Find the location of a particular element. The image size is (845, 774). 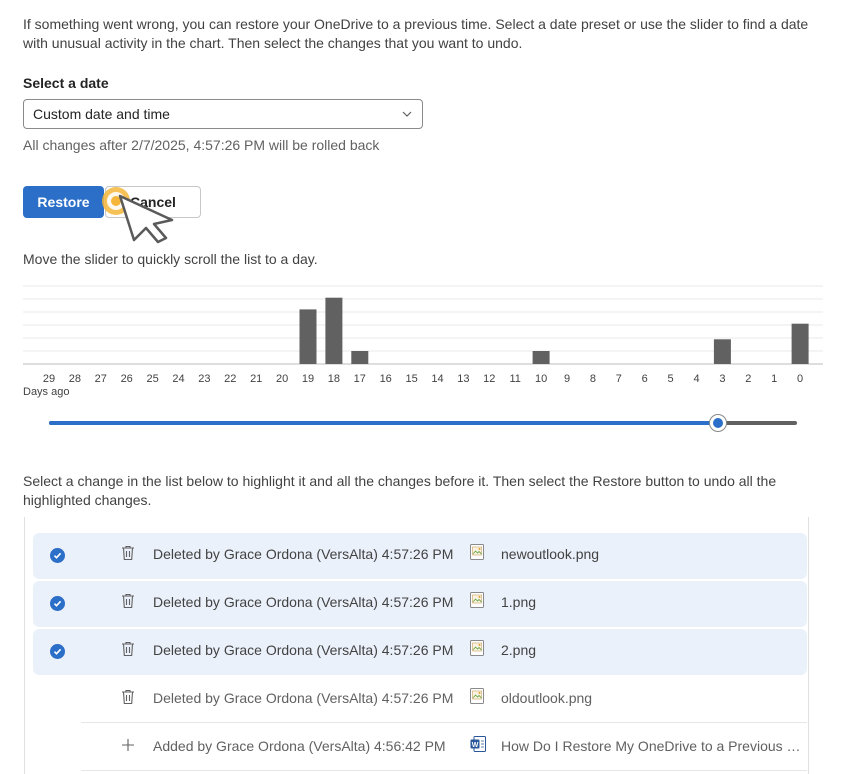

restore-button: Restore is located at coordinates (63, 202).